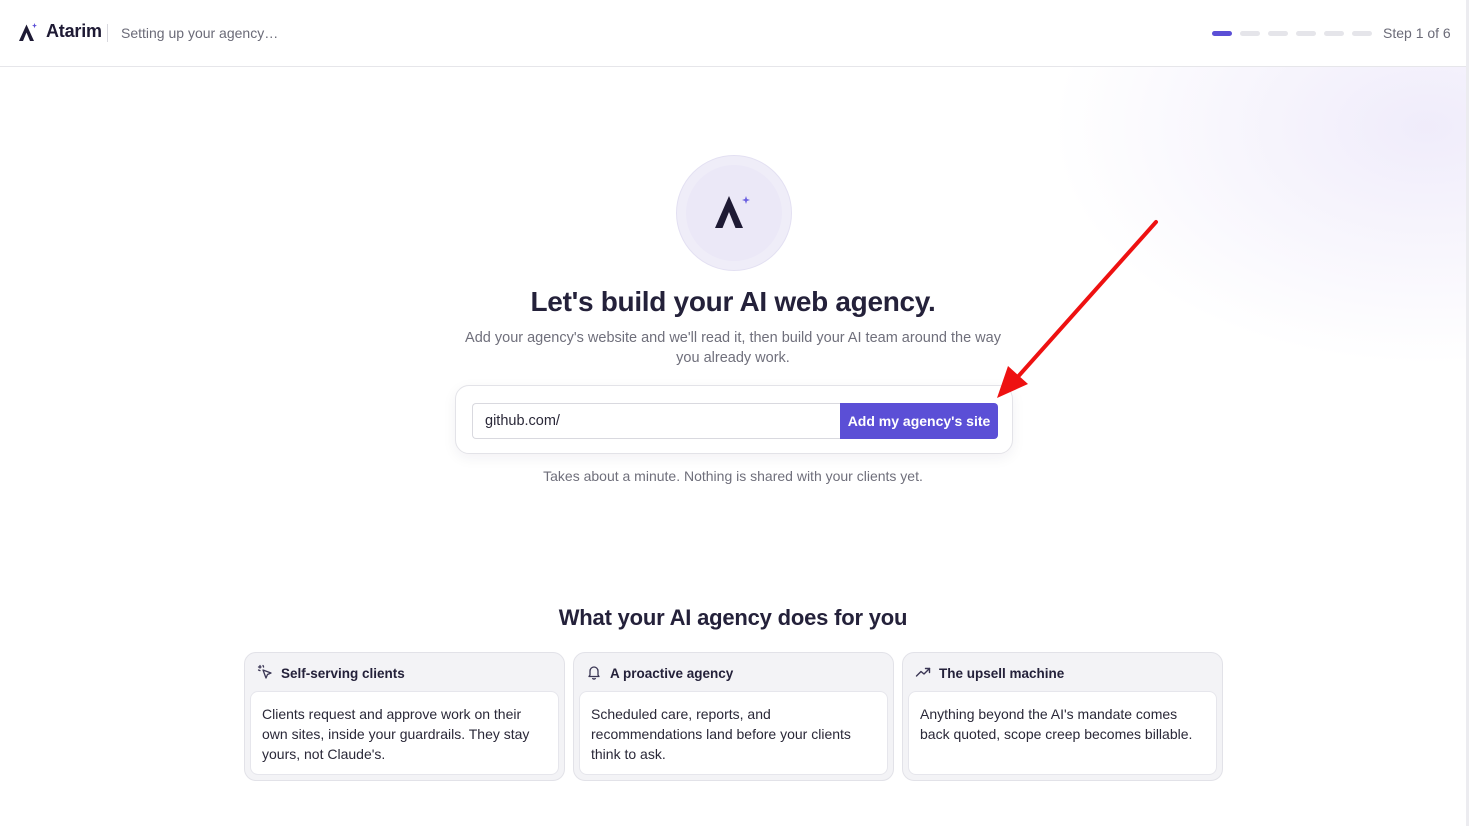 This screenshot has width=1469, height=826. I want to click on brand-name: Atarim, so click(74, 31).